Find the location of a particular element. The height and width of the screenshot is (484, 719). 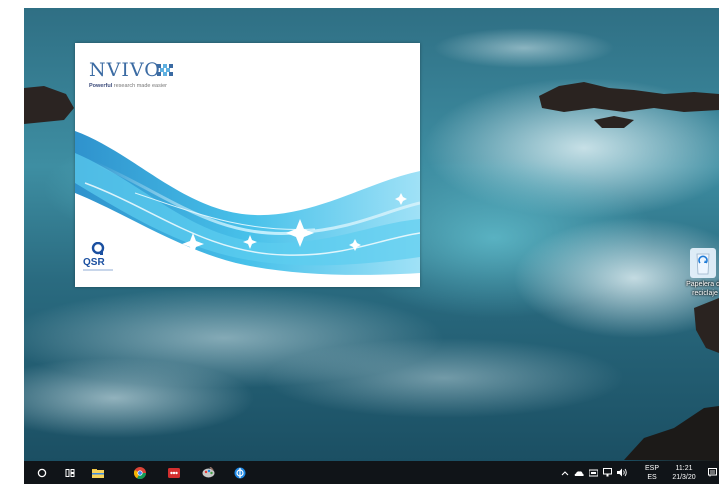

qsr-subline is located at coordinates (98, 270).